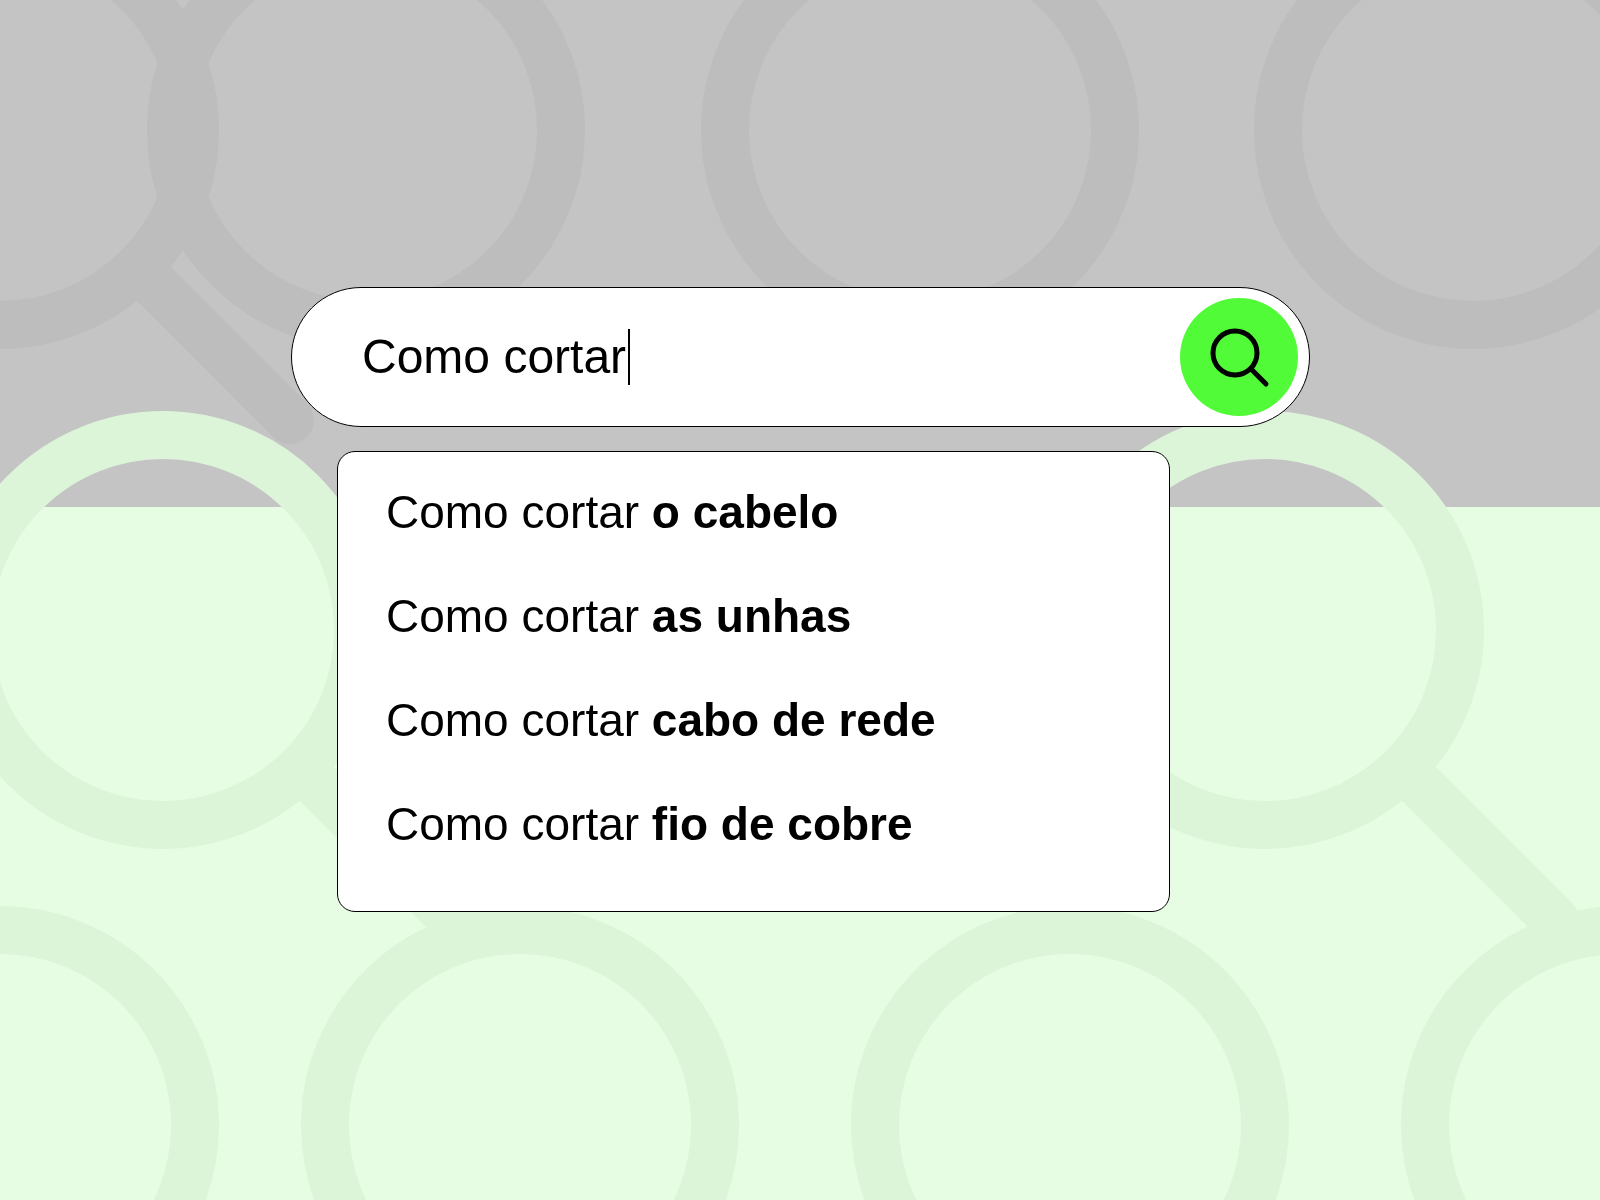 The width and height of the screenshot is (1600, 1200). I want to click on suggestion-item: Como cortar cabo de rede, so click(661, 720).